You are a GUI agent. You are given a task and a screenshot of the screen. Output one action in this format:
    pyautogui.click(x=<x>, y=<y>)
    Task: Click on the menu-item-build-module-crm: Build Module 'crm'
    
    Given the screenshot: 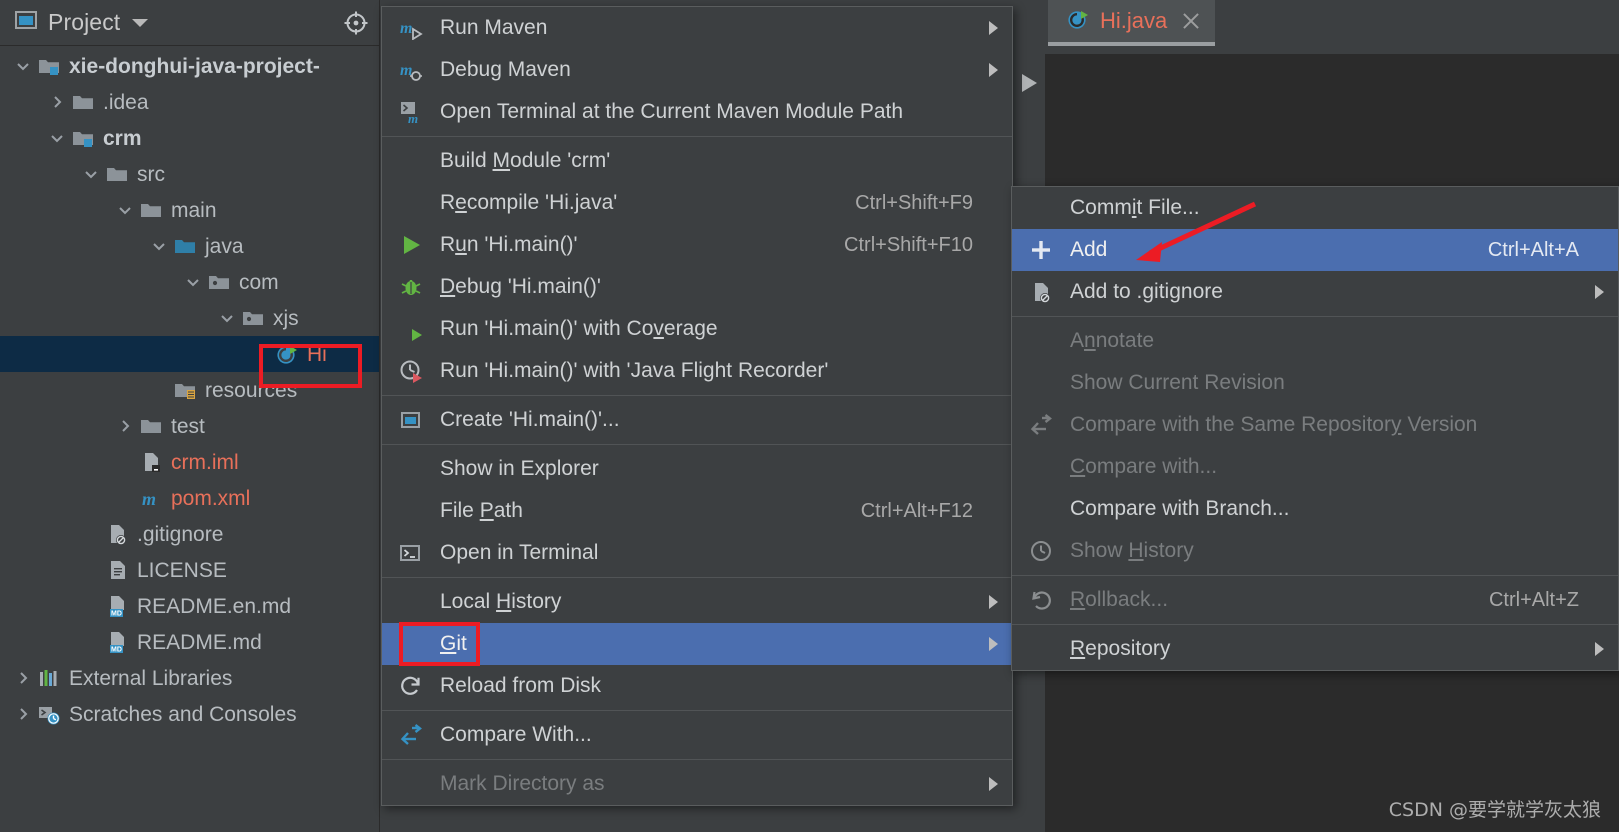 What is the action you would take?
    pyautogui.click(x=697, y=161)
    